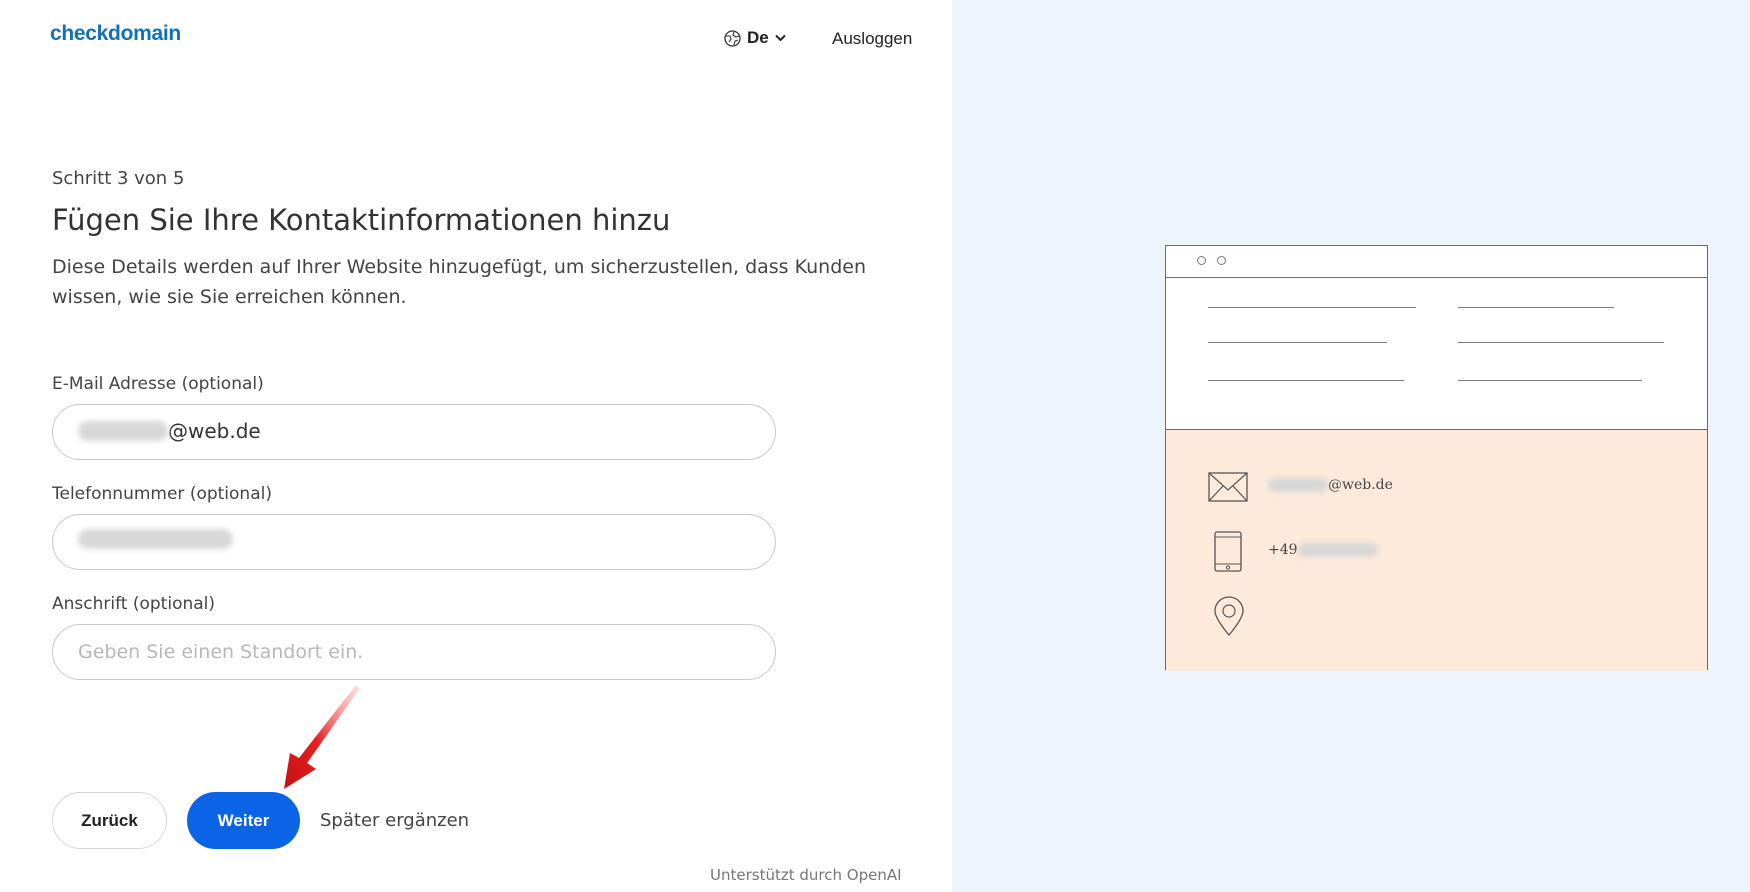  Describe the element at coordinates (780, 38) in the screenshot. I see `chevron-down-icon` at that location.